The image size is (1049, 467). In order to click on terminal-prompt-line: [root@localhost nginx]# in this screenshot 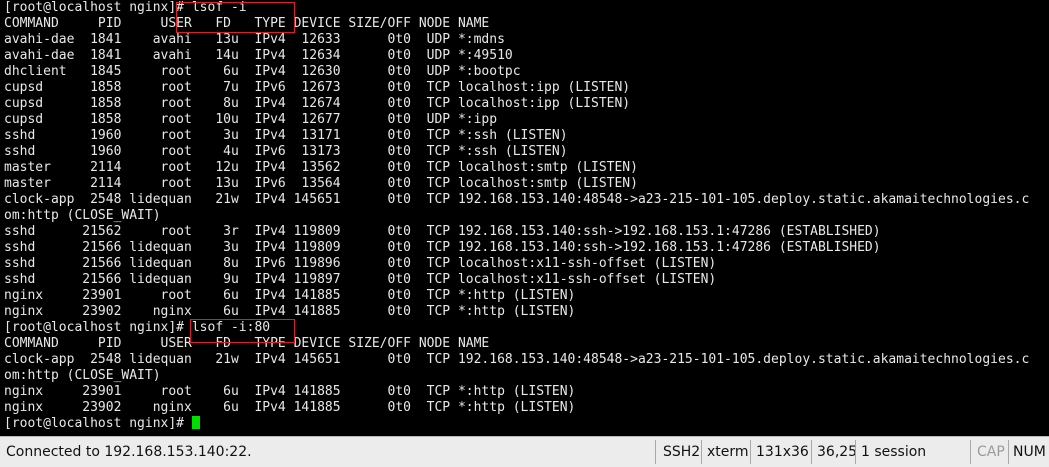, I will do `click(524, 424)`.